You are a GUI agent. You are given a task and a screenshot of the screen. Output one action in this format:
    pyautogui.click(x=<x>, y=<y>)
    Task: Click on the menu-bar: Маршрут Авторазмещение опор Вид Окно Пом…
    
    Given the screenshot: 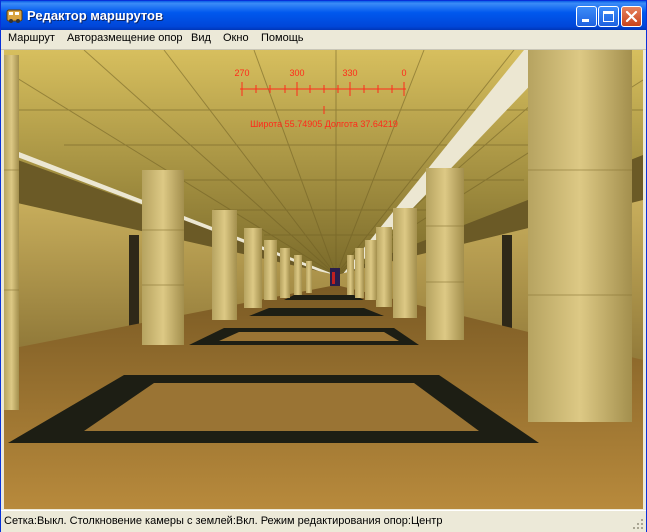 What is the action you would take?
    pyautogui.click(x=323, y=40)
    